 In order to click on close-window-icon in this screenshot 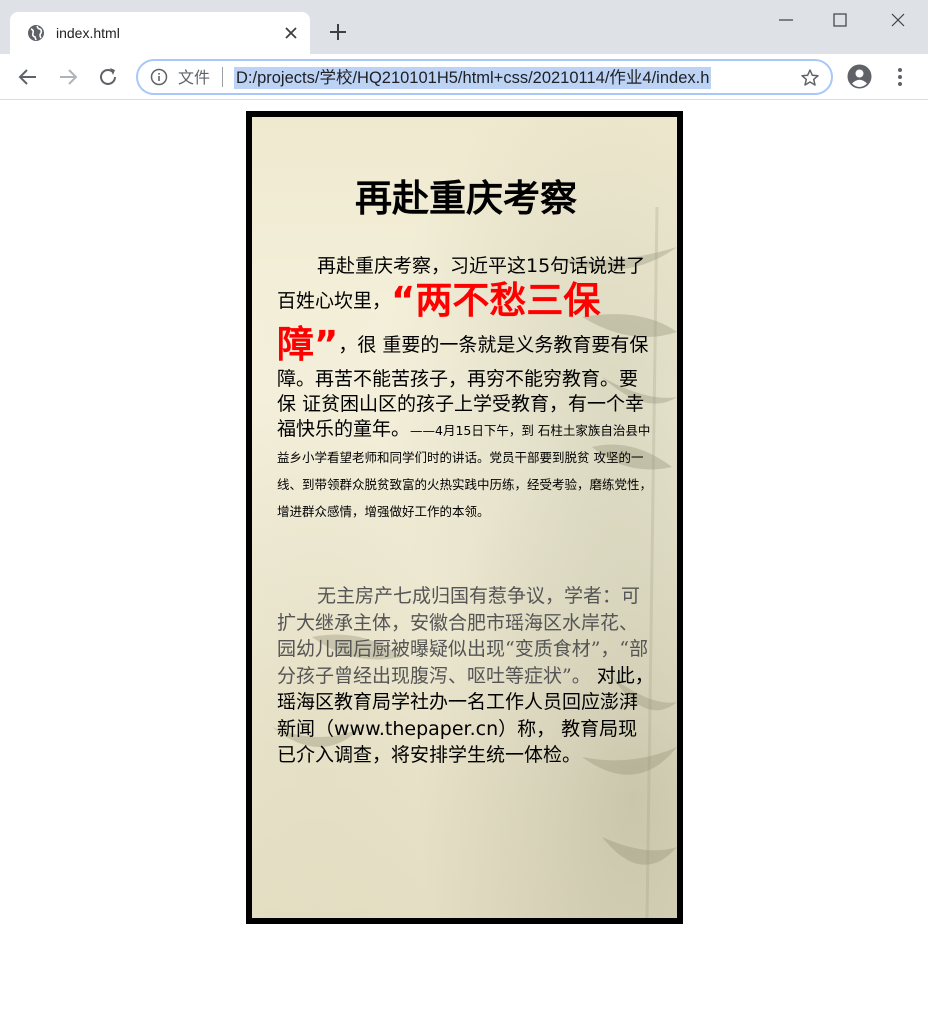, I will do `click(898, 20)`.